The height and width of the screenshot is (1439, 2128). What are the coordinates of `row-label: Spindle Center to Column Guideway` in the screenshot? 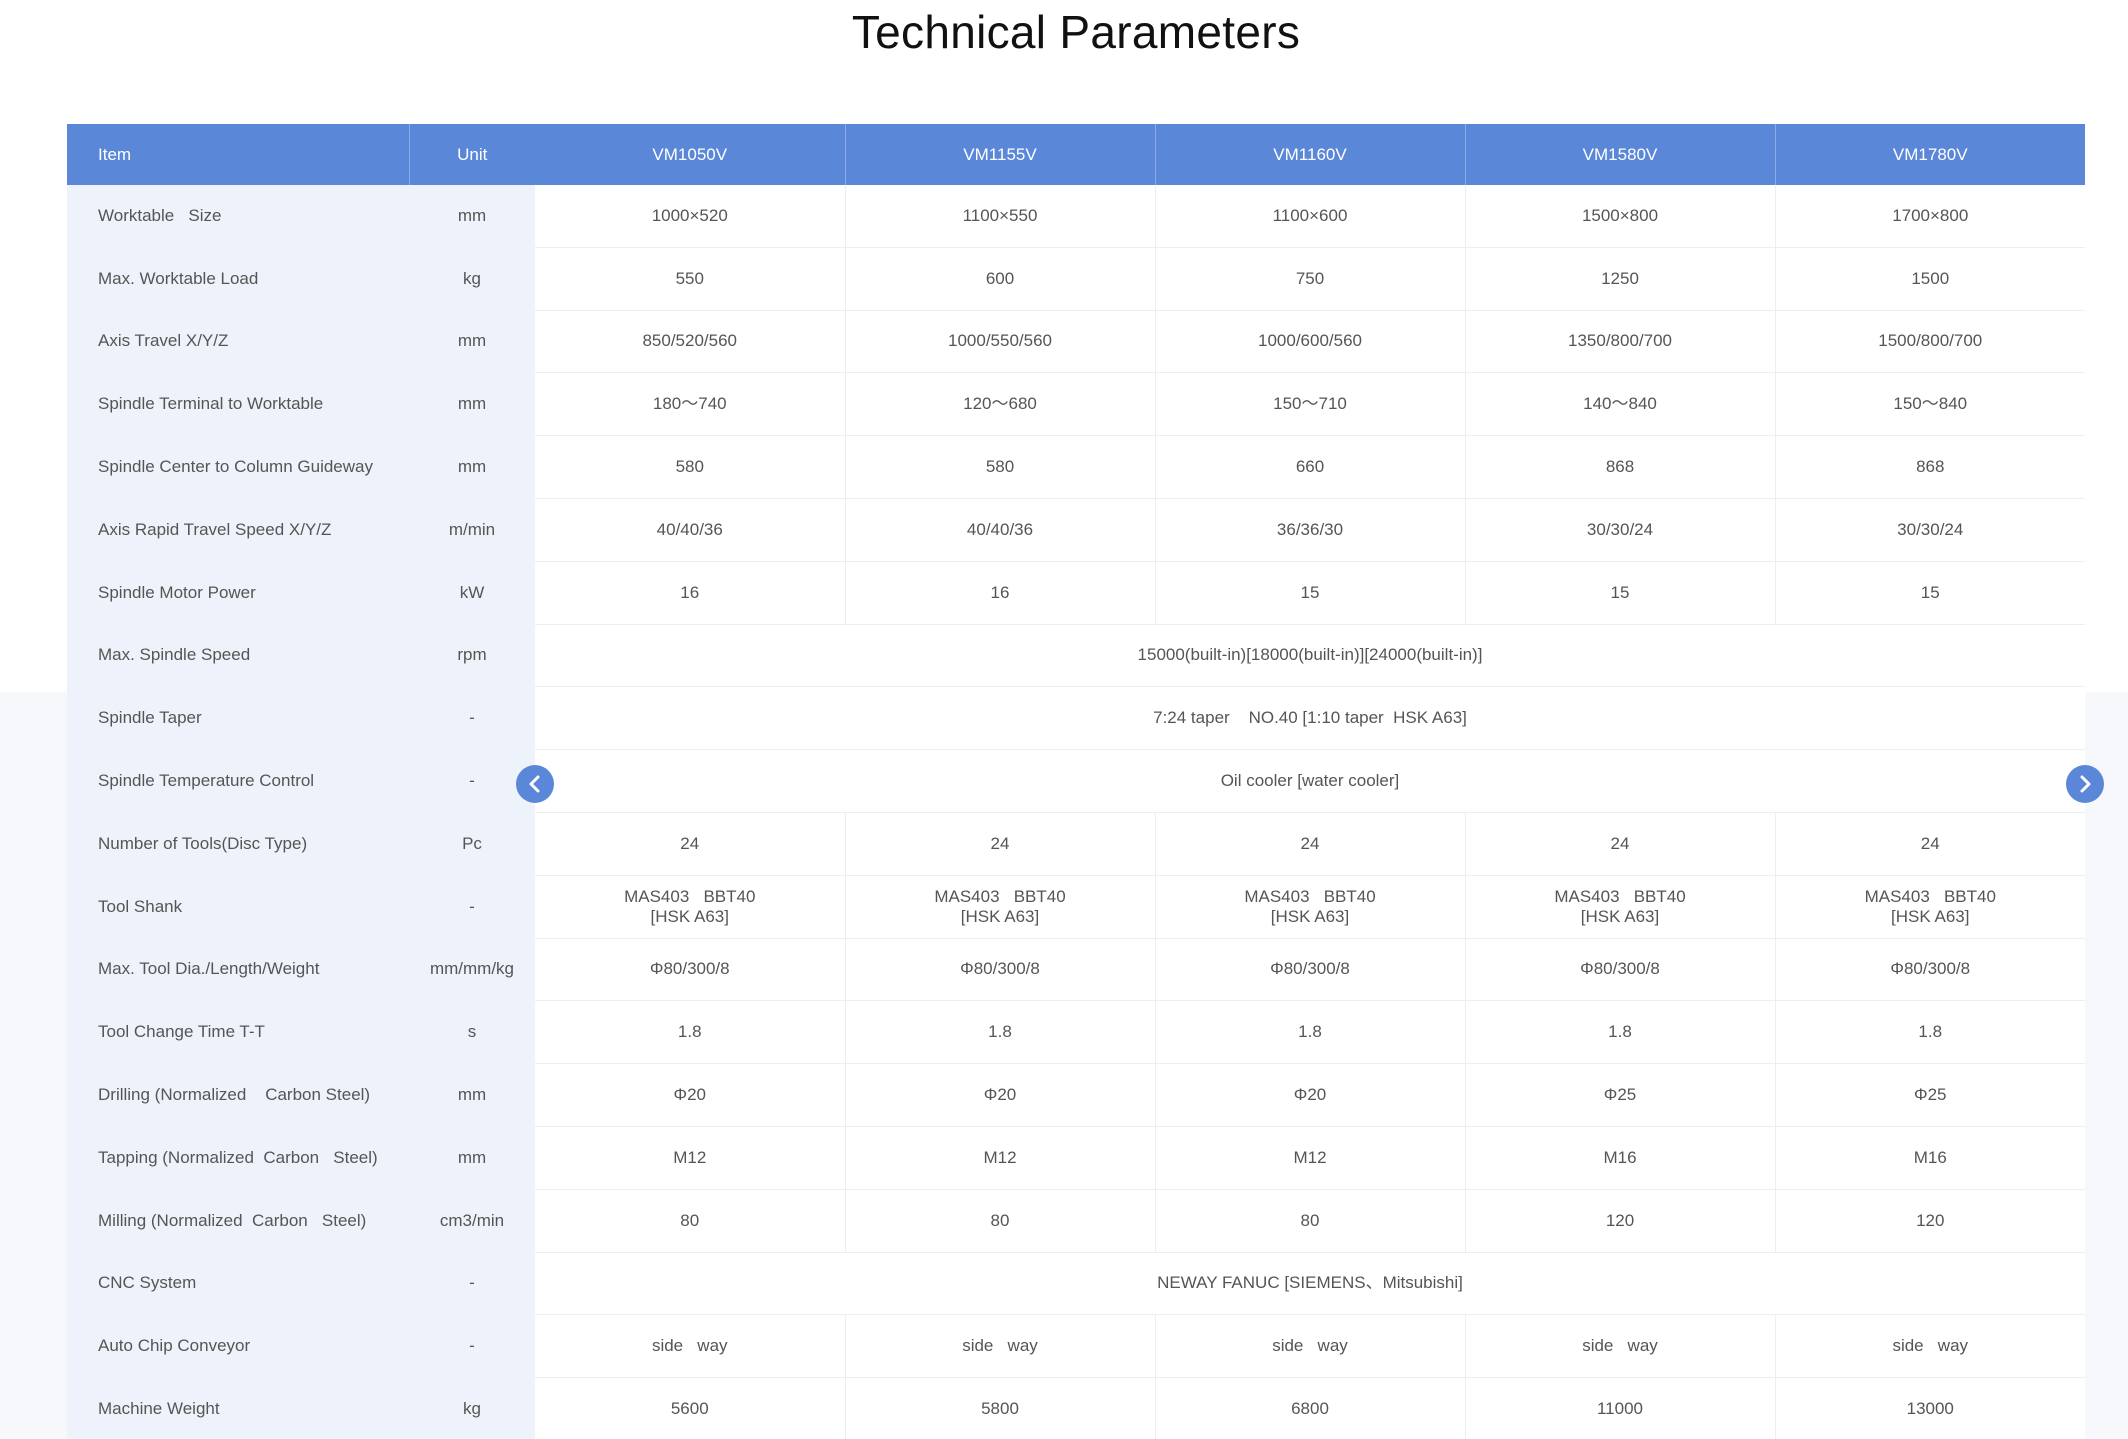 It's located at (238, 467).